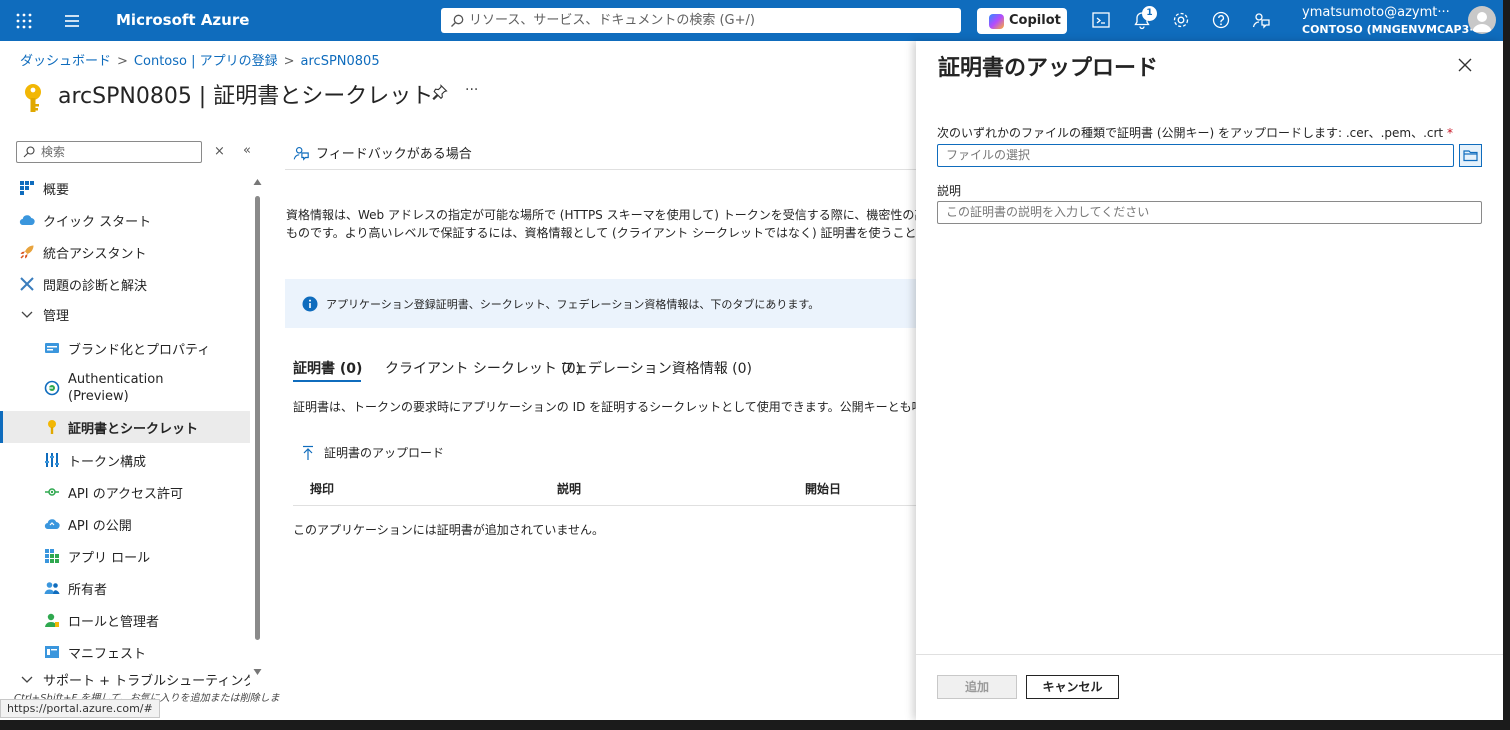 The width and height of the screenshot is (1510, 730). What do you see at coordinates (219, 151) in the screenshot?
I see `clear-search-icon: ×` at bounding box center [219, 151].